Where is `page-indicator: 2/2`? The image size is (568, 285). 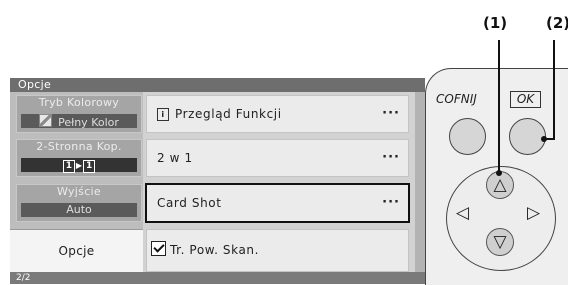
page-indicator: 2/2 is located at coordinates (217, 278).